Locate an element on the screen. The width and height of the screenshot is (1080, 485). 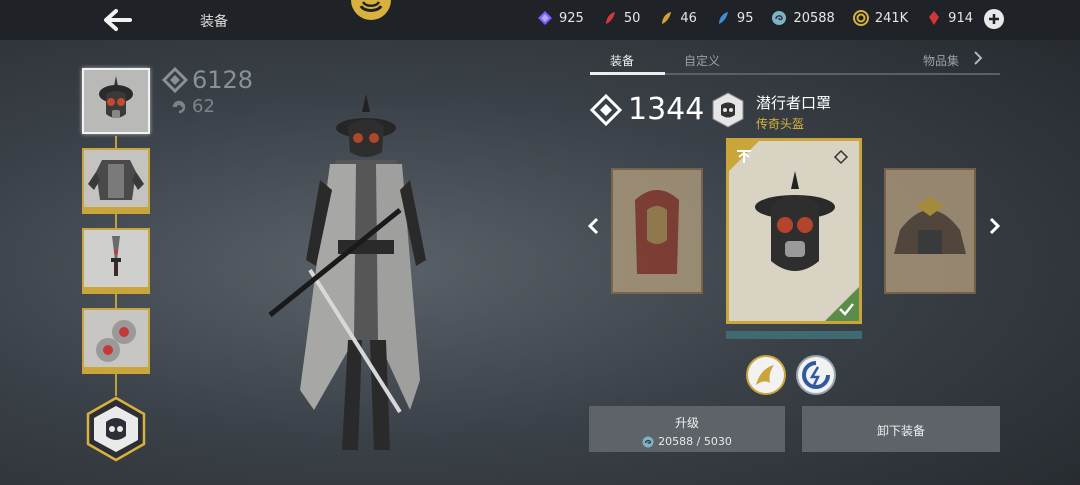
unequip-button: 卸下装备 is located at coordinates (901, 429).